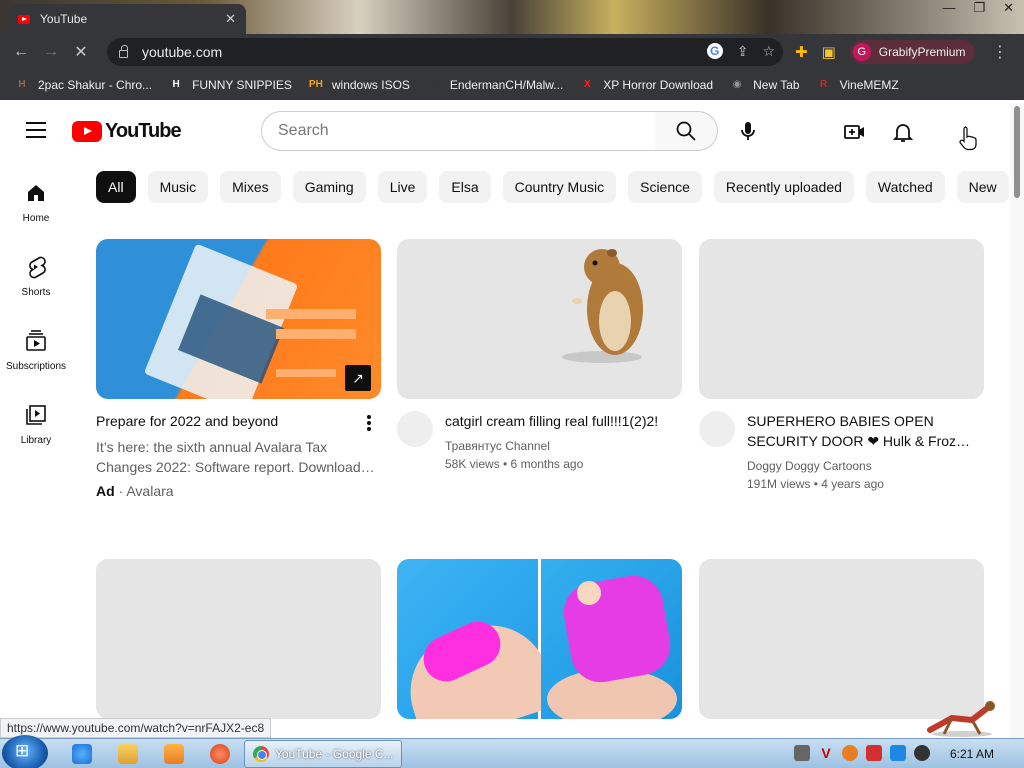 The height and width of the screenshot is (768, 1024). I want to click on system-tray: V, so click(862, 753).